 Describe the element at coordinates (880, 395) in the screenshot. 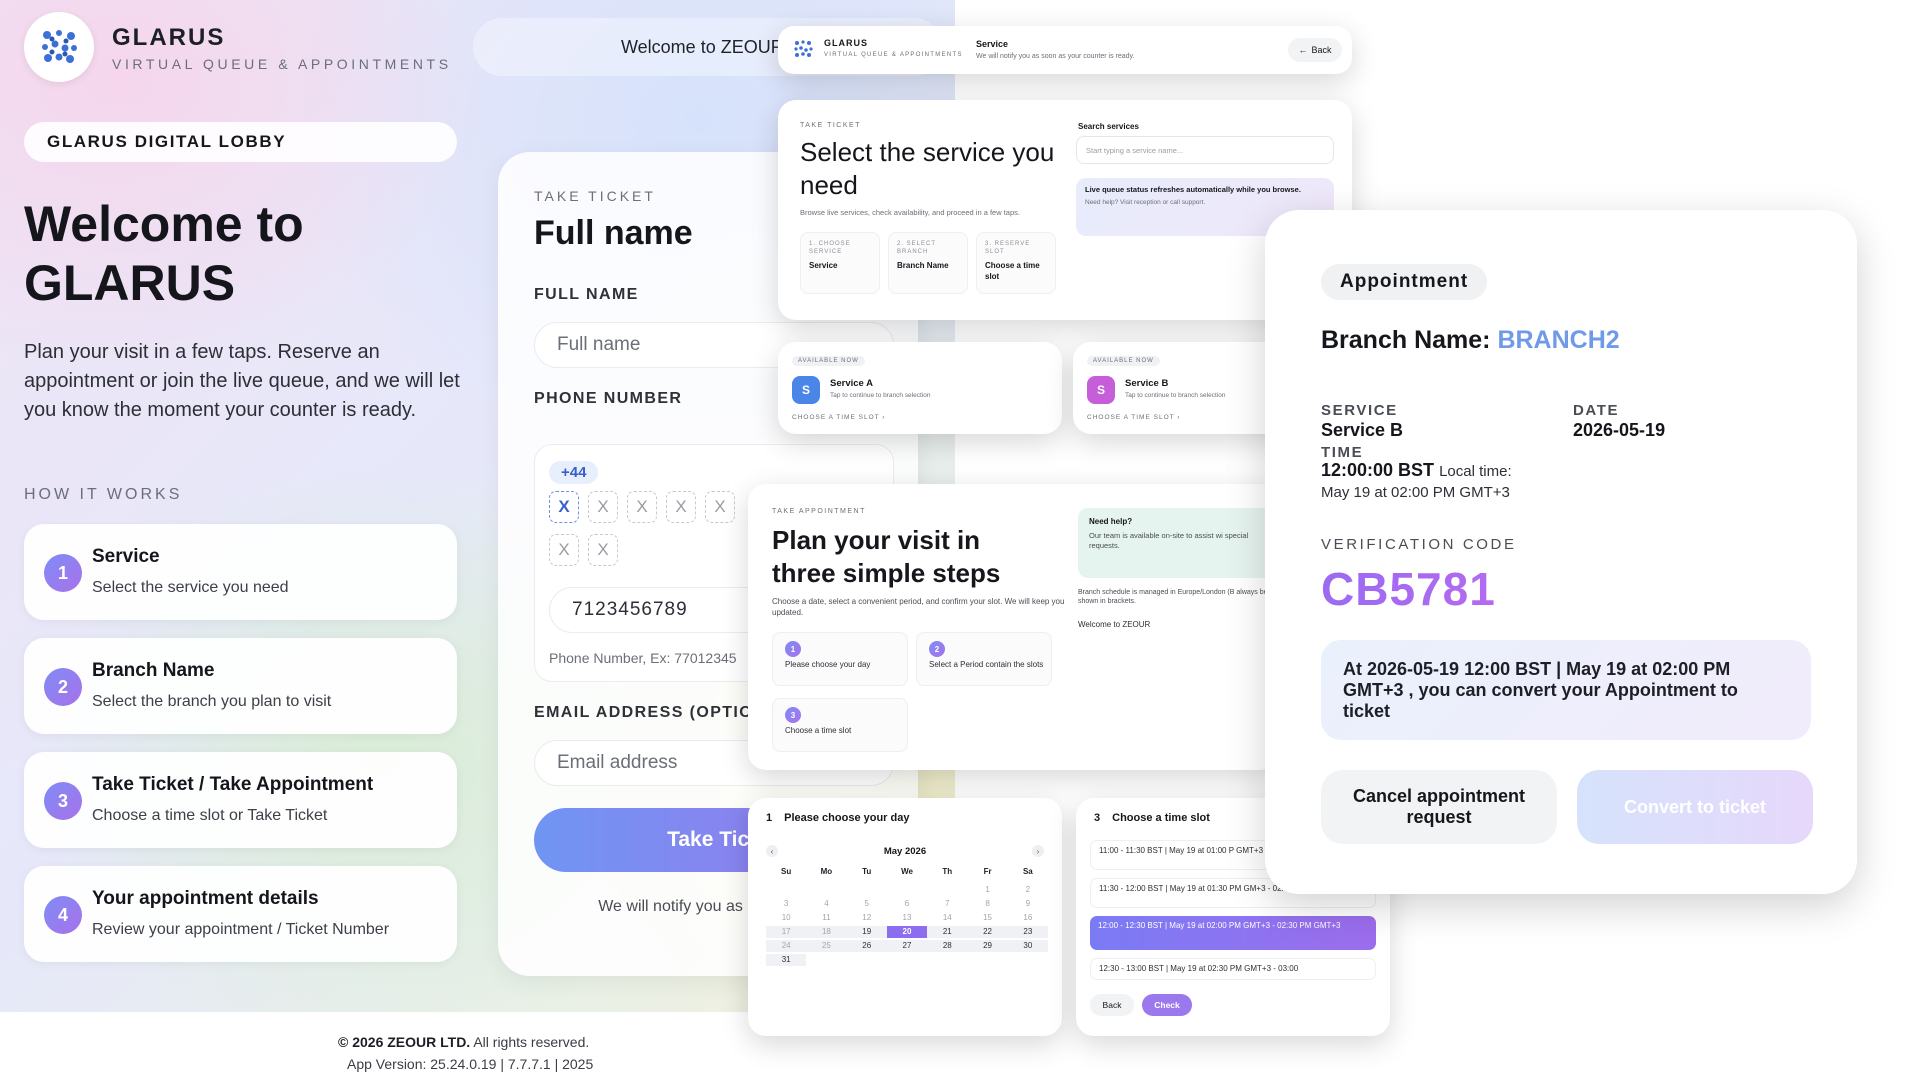

I see `tile-sub: Tap to continue to branch selection` at that location.